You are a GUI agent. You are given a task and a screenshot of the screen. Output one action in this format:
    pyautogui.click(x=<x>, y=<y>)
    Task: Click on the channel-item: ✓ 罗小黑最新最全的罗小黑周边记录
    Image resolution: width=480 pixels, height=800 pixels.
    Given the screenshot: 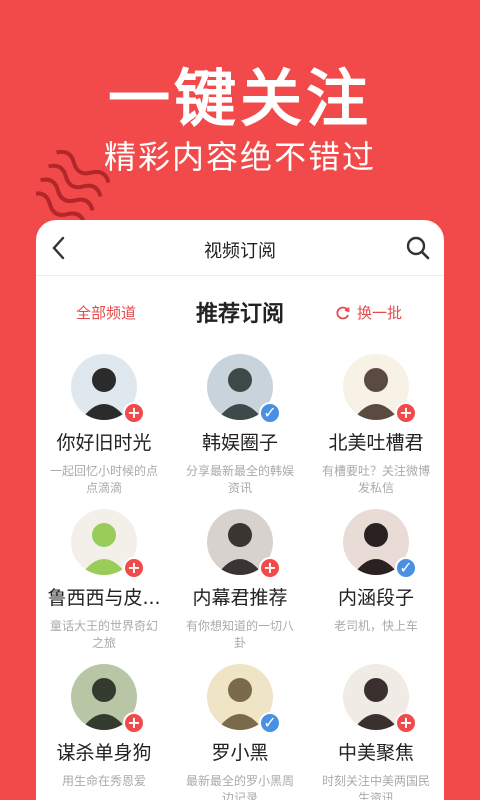 What is the action you would take?
    pyautogui.click(x=240, y=728)
    